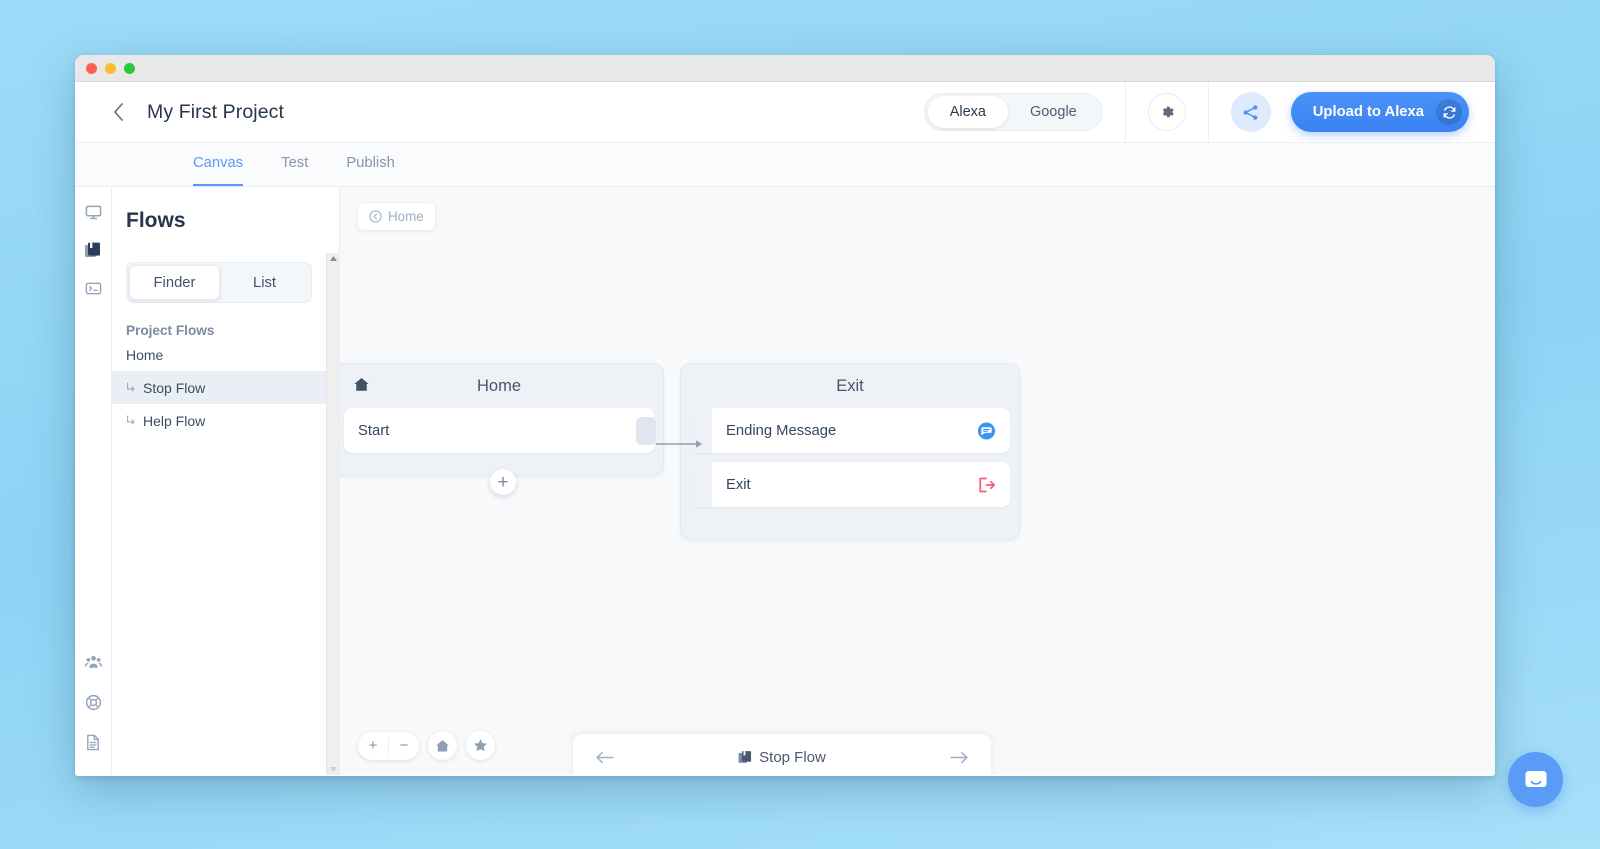 This screenshot has height=849, width=1600. I want to click on rail-bottom-group, so click(93, 707).